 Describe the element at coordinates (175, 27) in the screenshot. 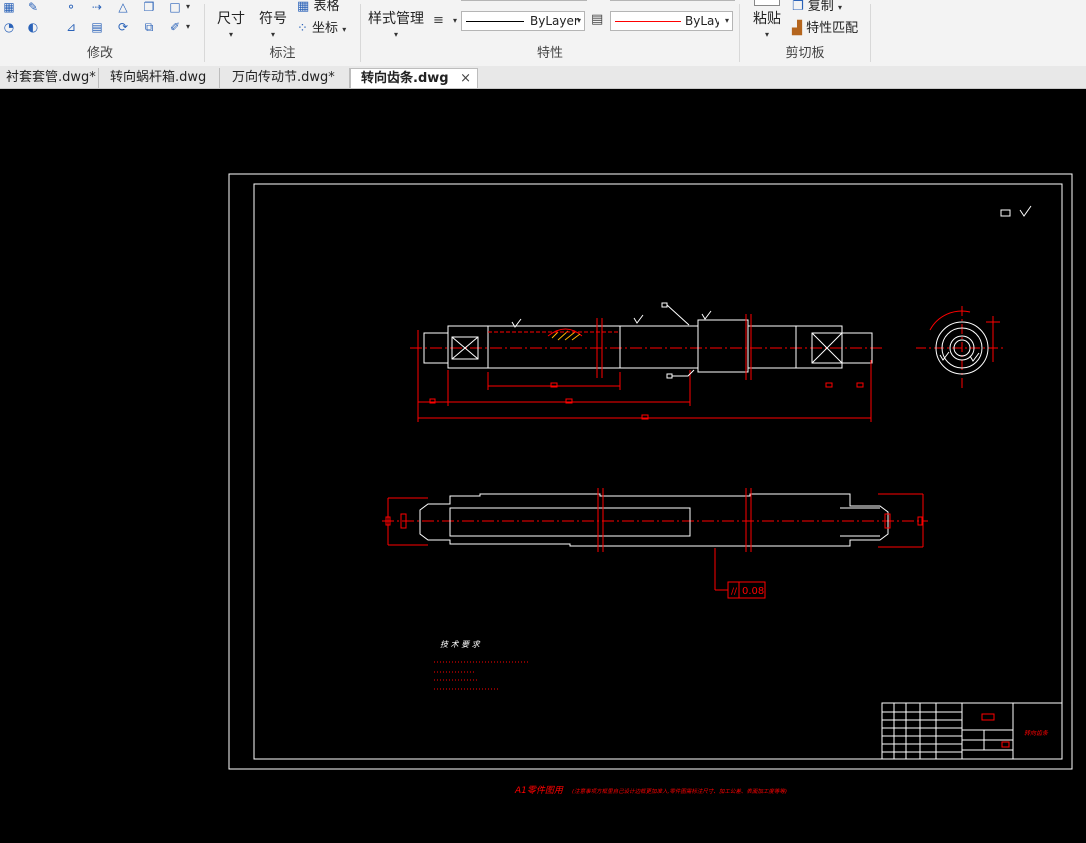

I see `edit-icon: ✐` at that location.